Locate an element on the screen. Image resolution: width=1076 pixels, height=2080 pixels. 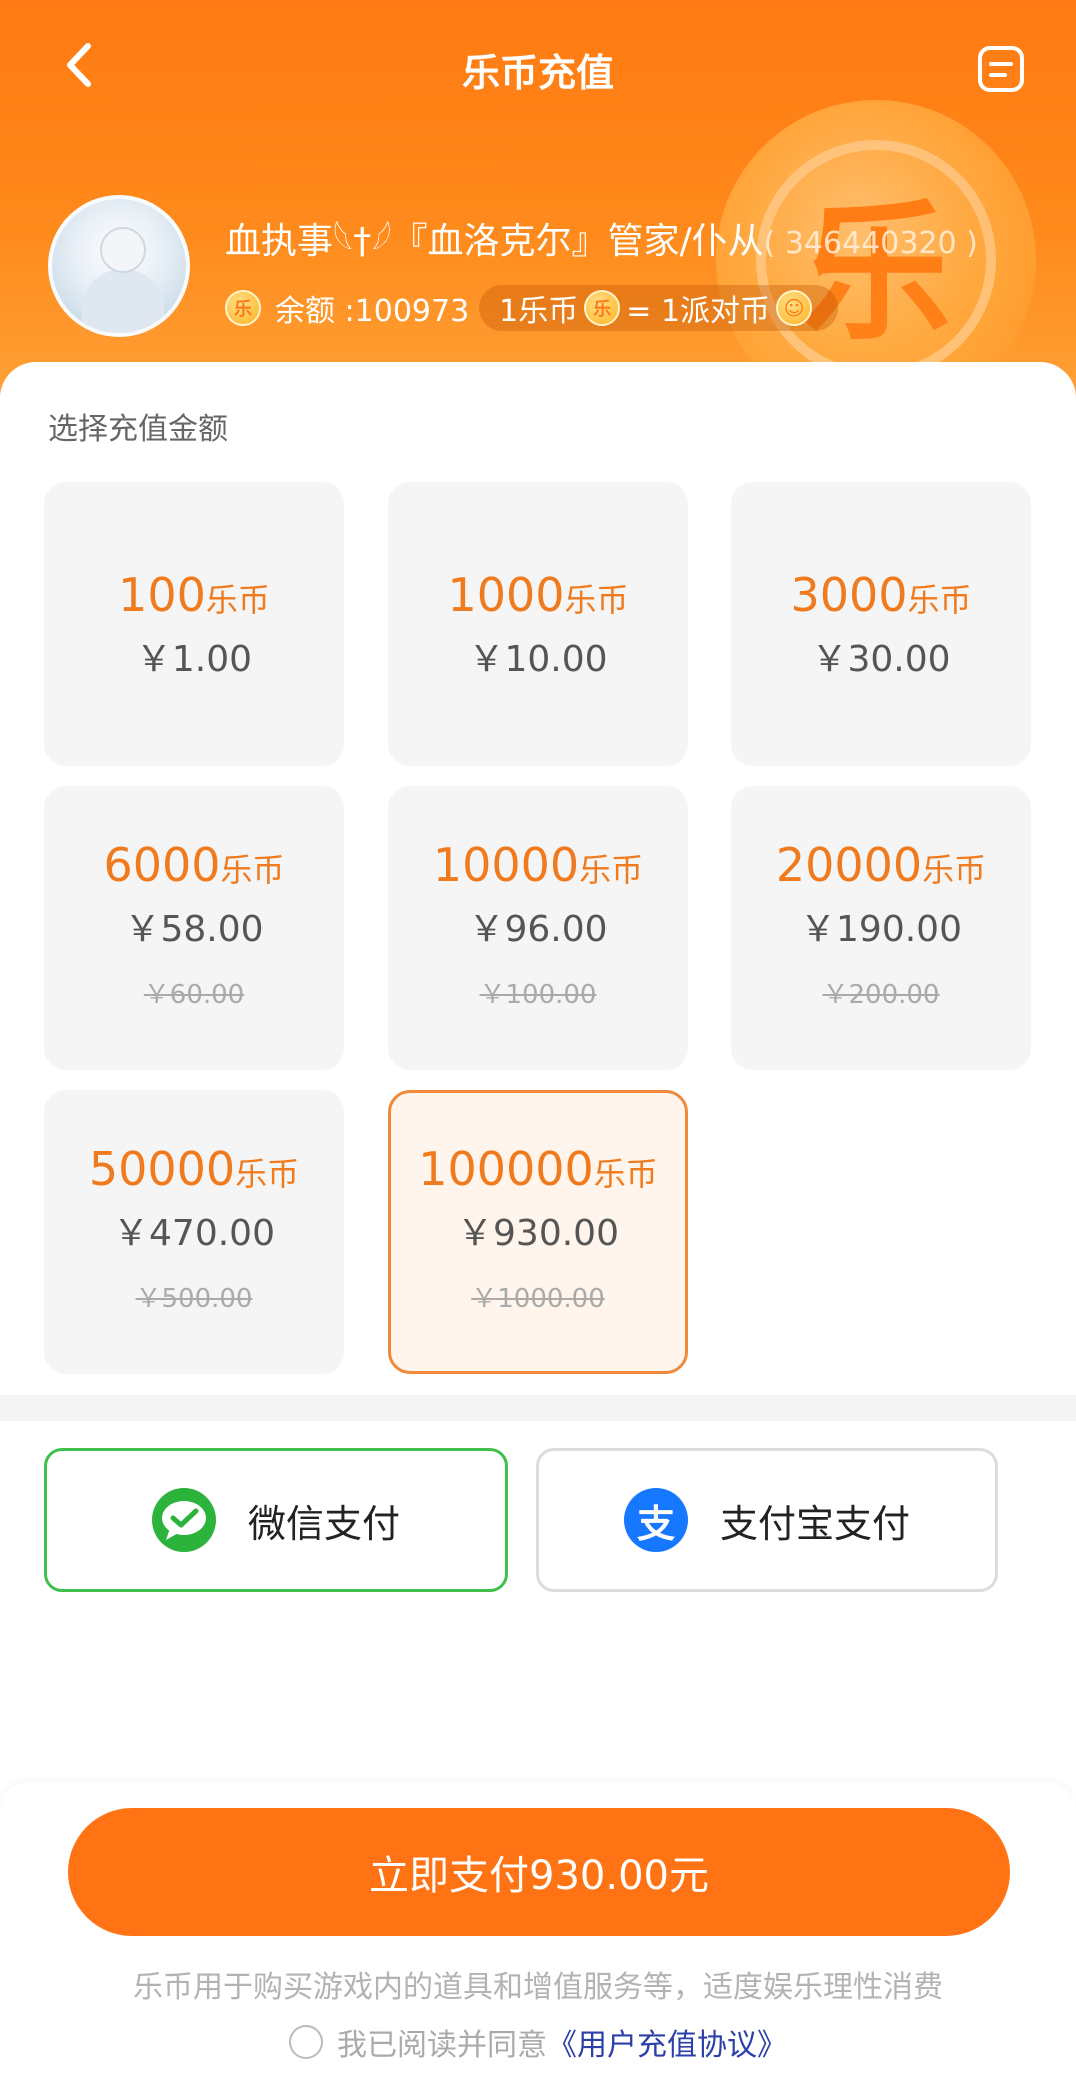
agree-checkbox is located at coordinates (306, 2042).